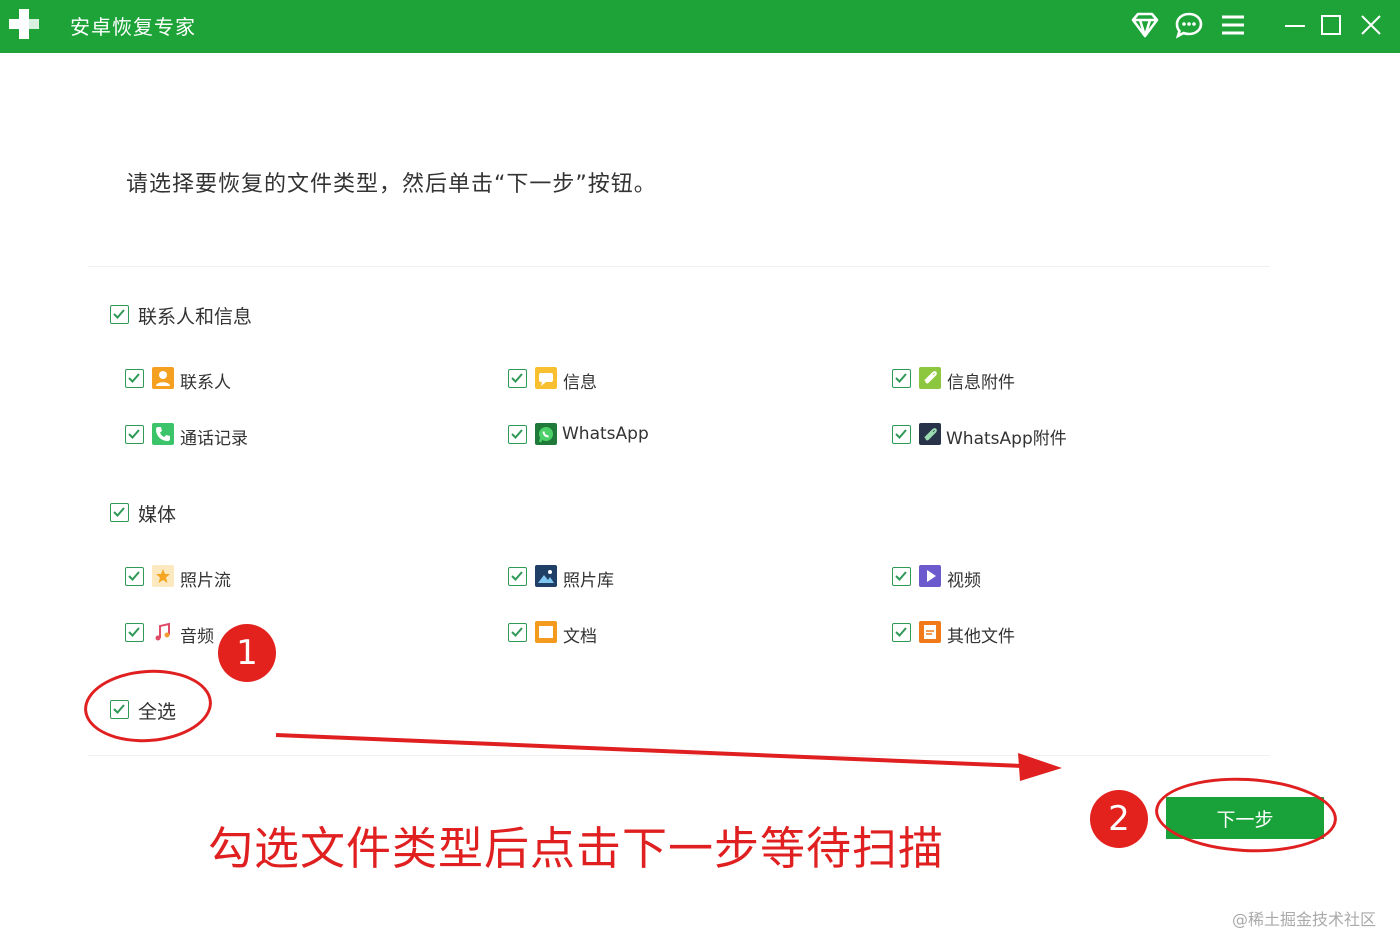 Image resolution: width=1400 pixels, height=934 pixels. I want to click on annotation-caption: 勾选文件类型后点击下一步等待扫描, so click(576, 848).